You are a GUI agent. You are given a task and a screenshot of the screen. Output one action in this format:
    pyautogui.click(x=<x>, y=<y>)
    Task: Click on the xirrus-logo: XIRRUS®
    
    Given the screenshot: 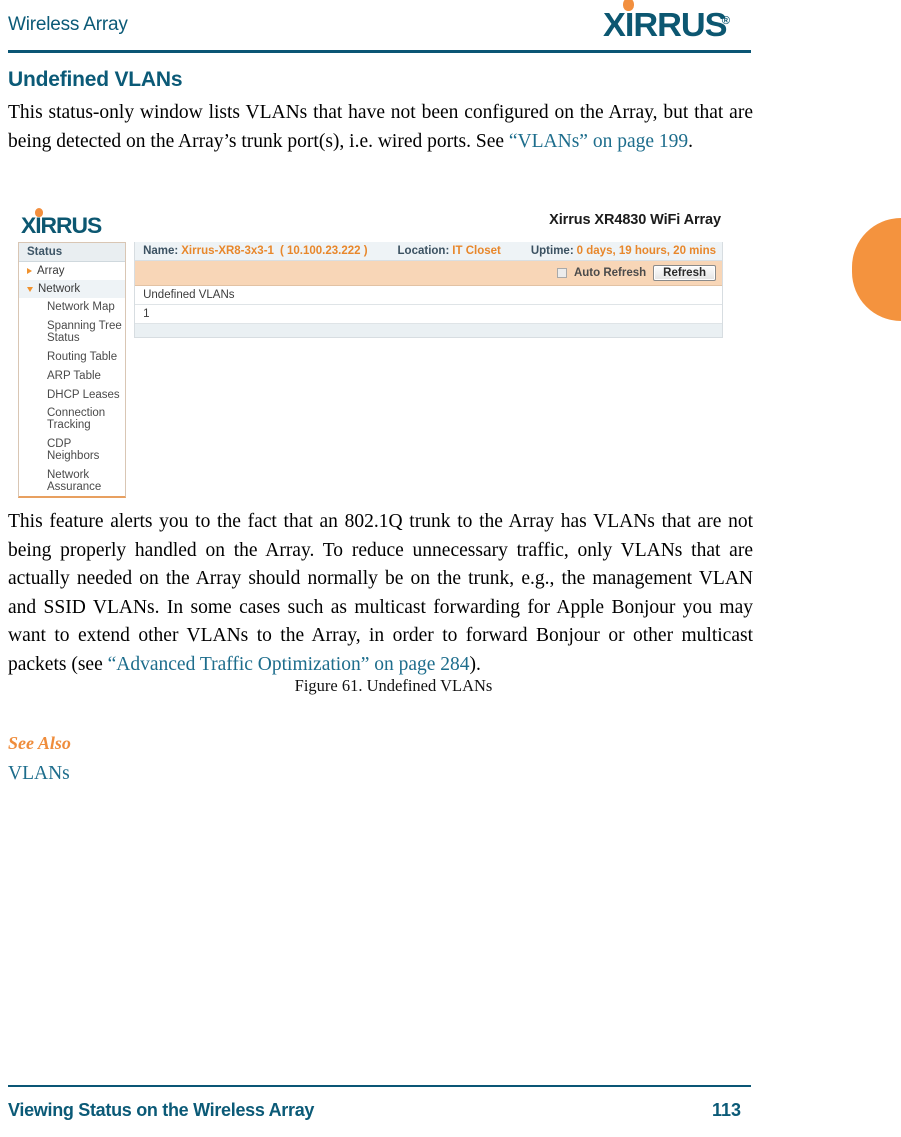 What is the action you would take?
    pyautogui.click(x=680, y=22)
    